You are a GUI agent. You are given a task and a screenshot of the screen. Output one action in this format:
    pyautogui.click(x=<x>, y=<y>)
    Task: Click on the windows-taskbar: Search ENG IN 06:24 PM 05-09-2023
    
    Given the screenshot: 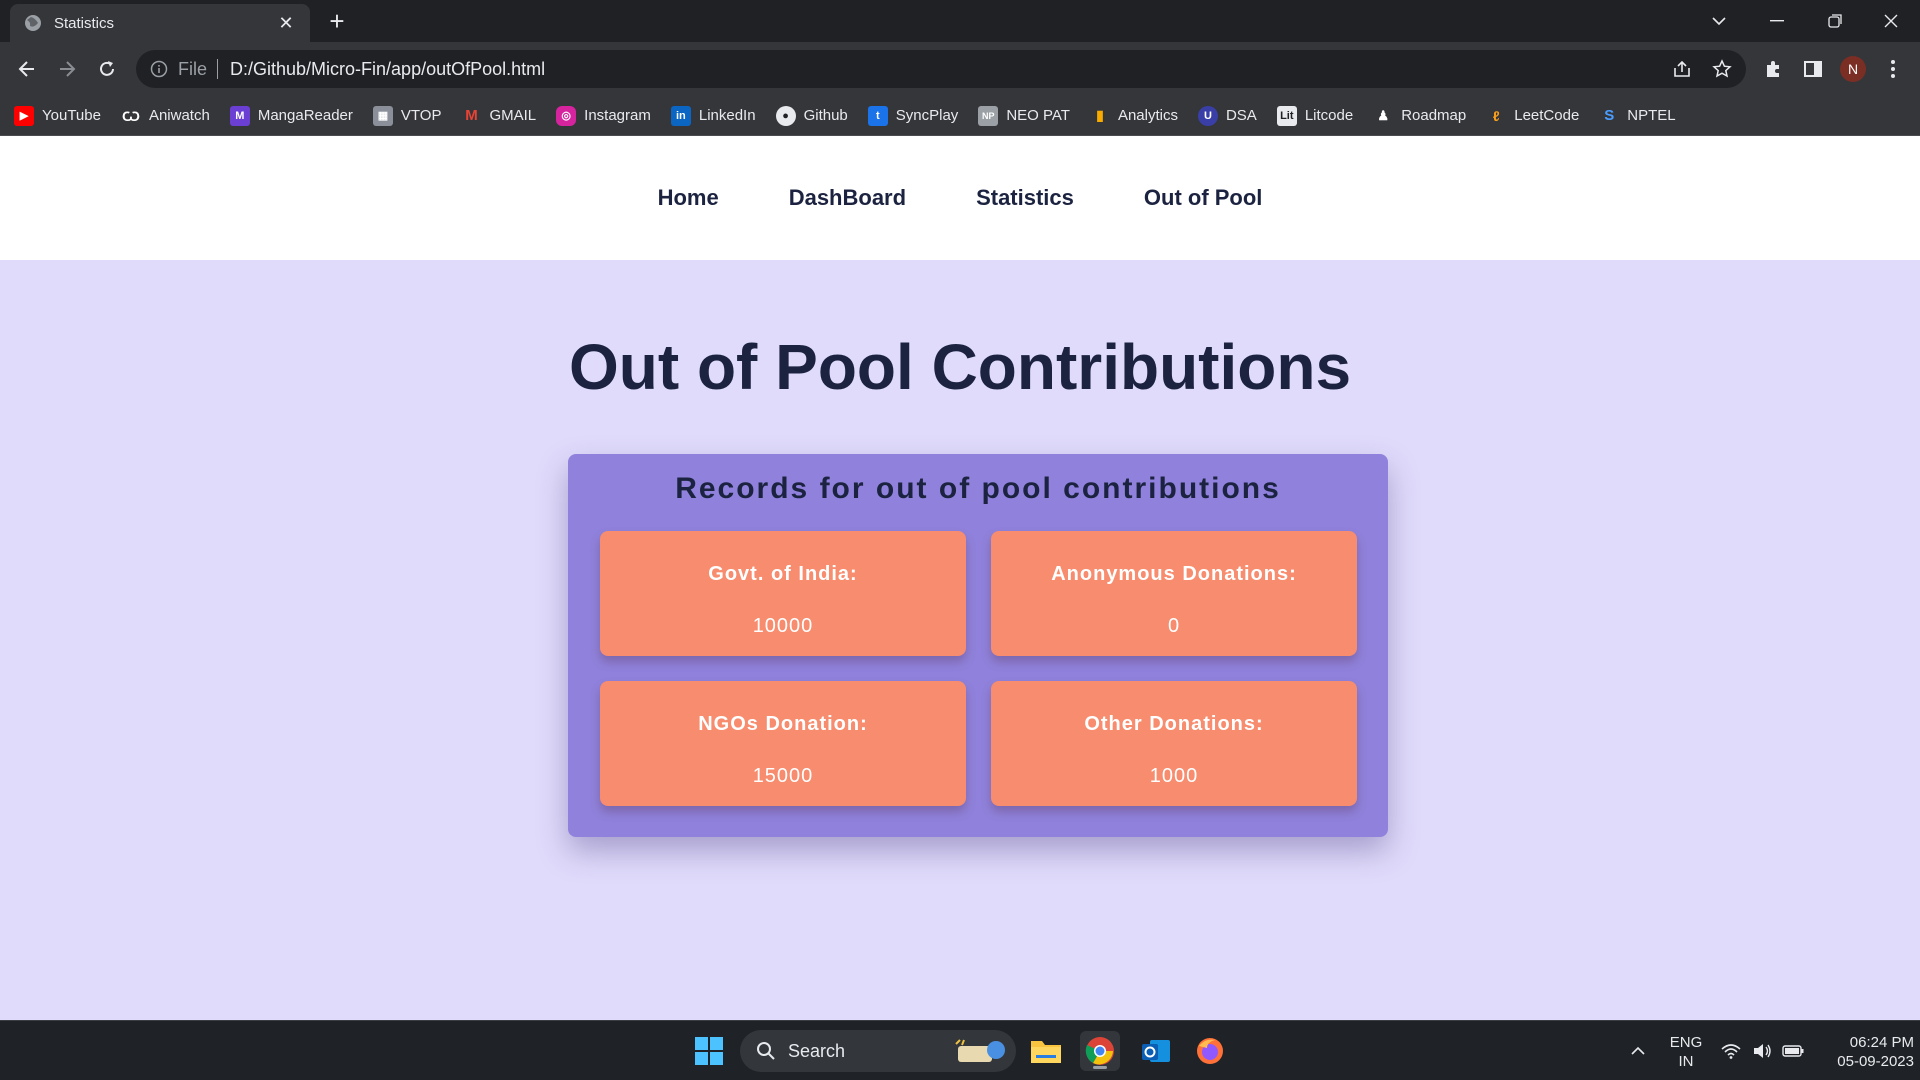 What is the action you would take?
    pyautogui.click(x=960, y=1050)
    